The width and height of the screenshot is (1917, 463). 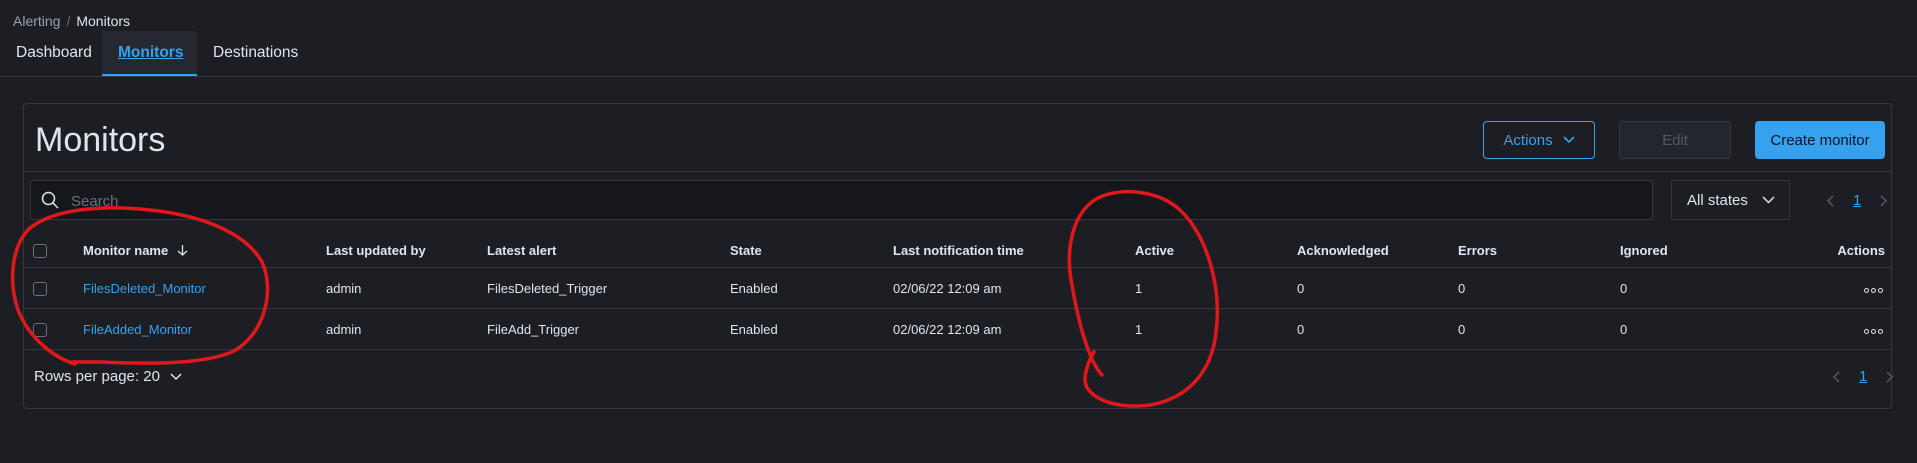 I want to click on column-header-active: Active, so click(x=1216, y=250).